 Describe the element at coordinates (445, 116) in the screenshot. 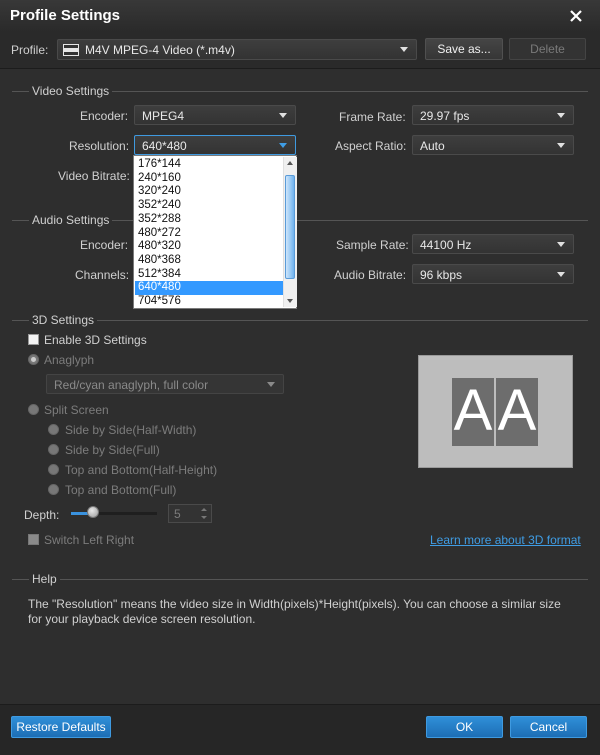

I see `frame-rate-value: 29.97 fps` at that location.